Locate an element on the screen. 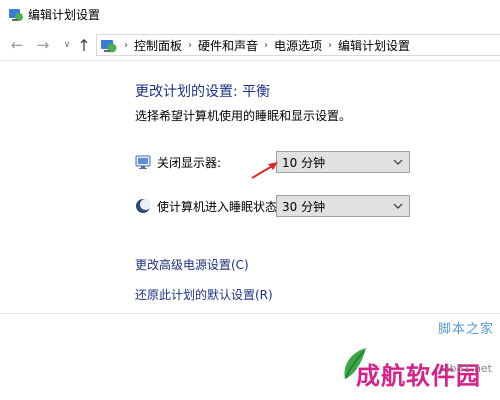  breadcrumb-power-options: 电源选项 is located at coordinates (298, 45).